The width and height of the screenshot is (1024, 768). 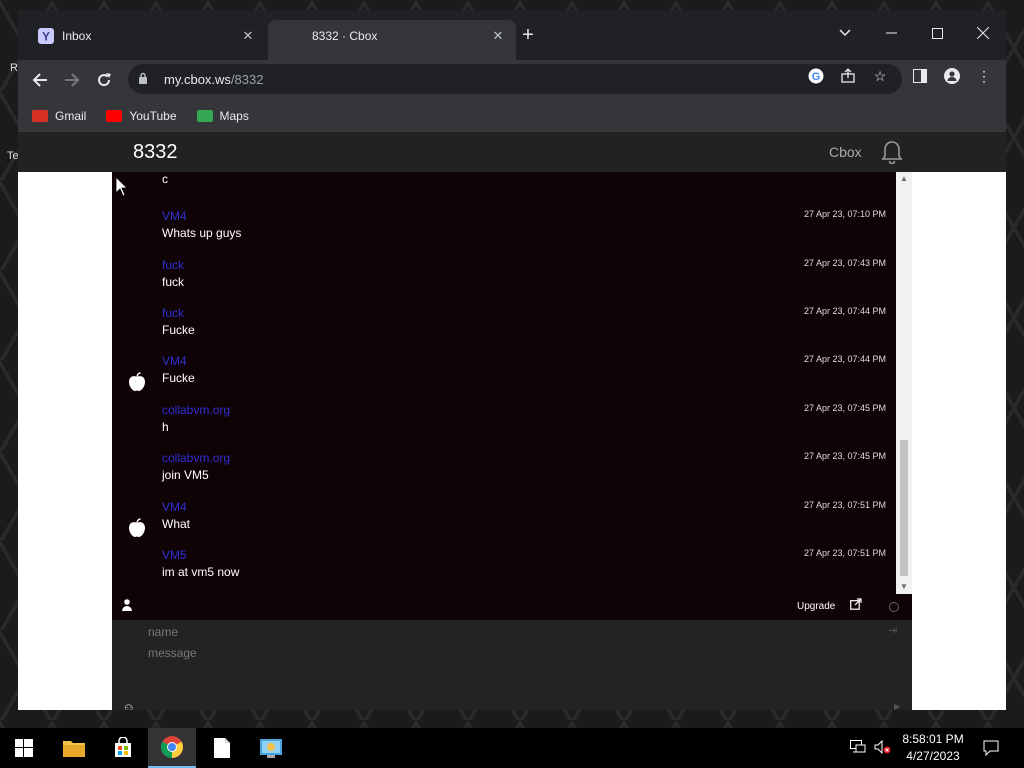 I want to click on apple-icon, so click(x=137, y=528).